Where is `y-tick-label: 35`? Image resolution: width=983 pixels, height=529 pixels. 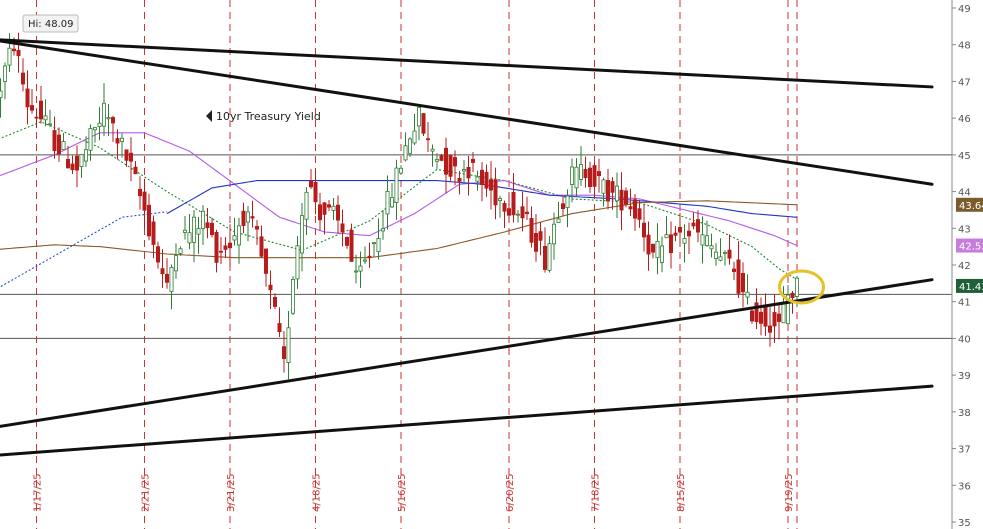 y-tick-label: 35 is located at coordinates (964, 523).